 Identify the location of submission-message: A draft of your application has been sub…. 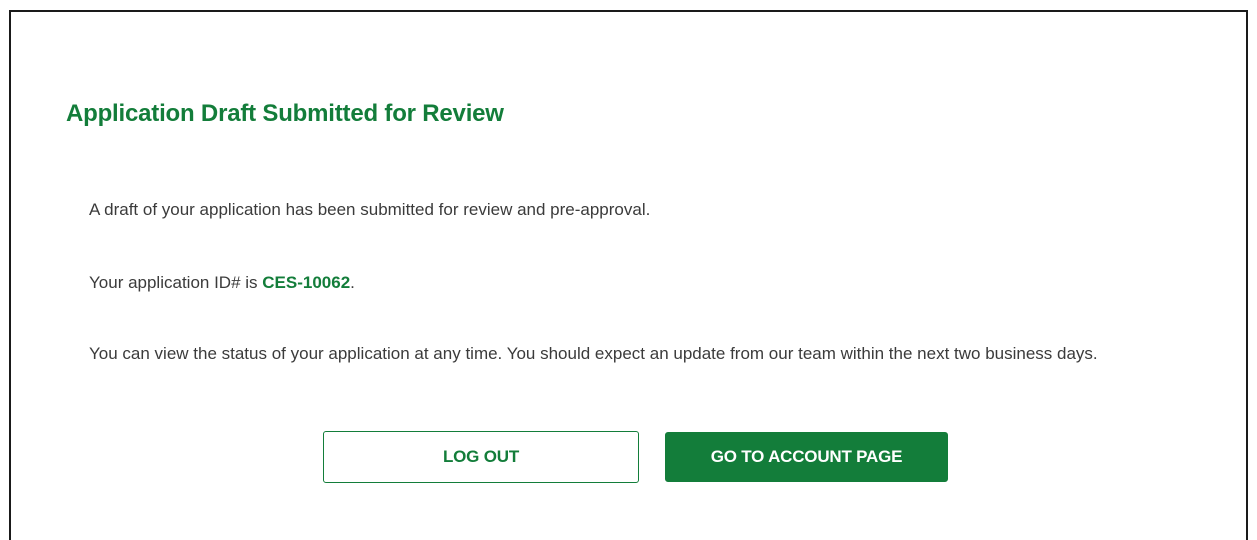
(370, 209).